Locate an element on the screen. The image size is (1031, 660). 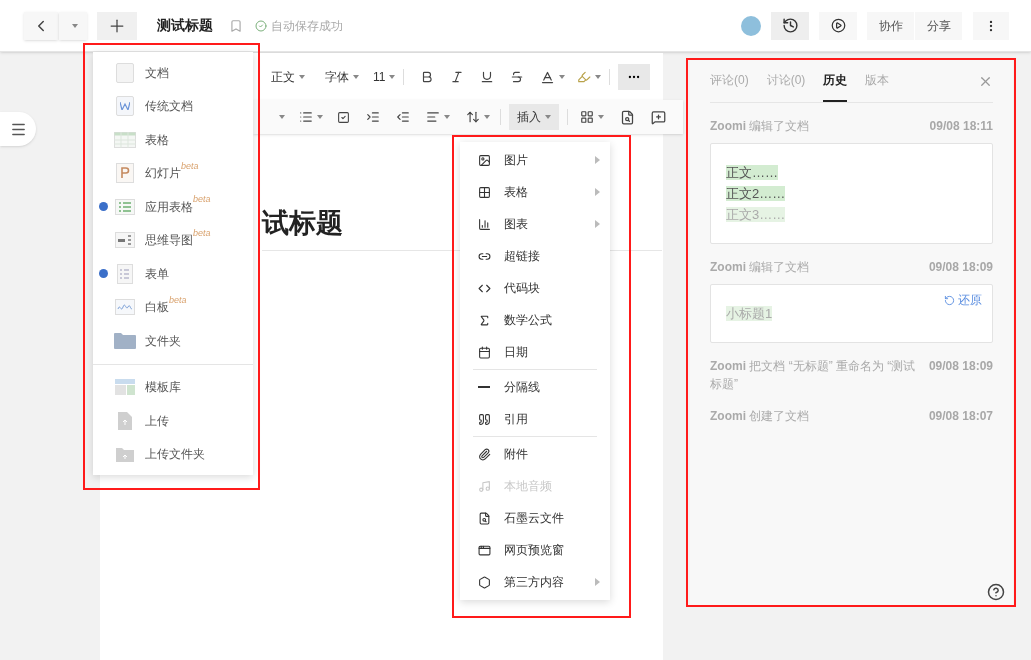
history-entry-text: Zoomi 创建了文档 is located at coordinates (760, 416).